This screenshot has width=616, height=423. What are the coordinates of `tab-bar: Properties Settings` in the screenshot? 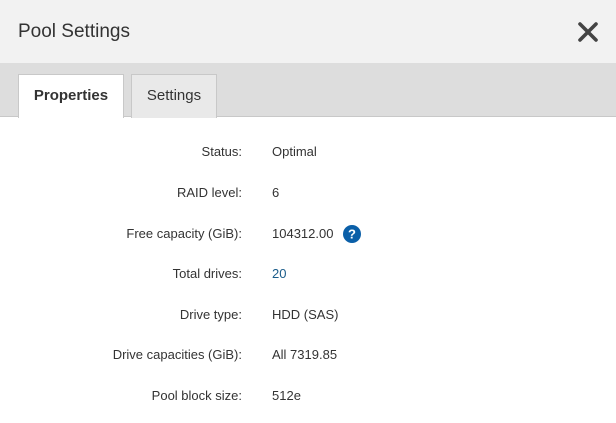 It's located at (308, 90).